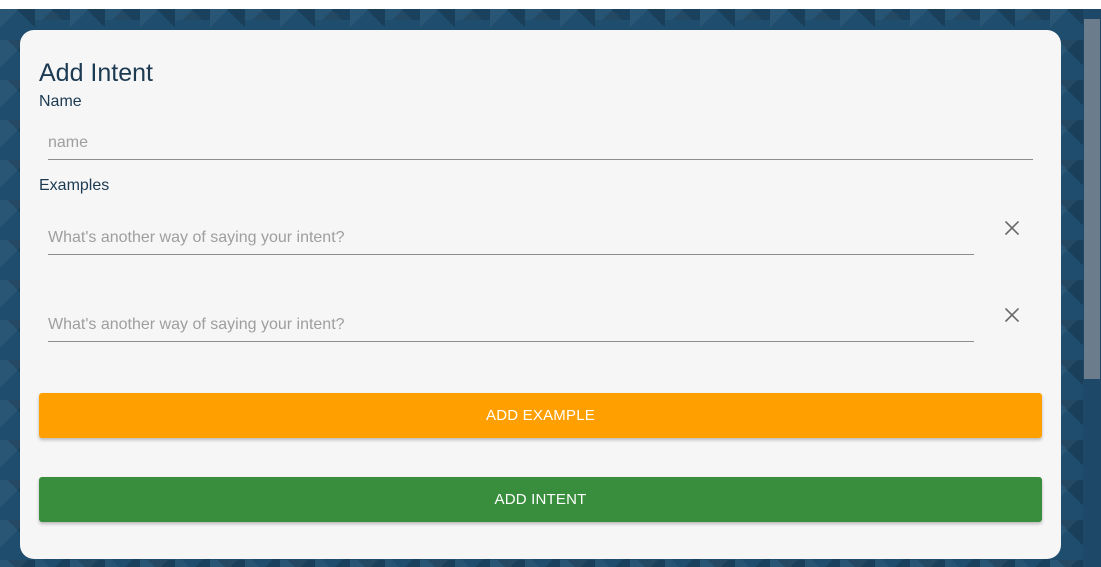  Describe the element at coordinates (60, 101) in the screenshot. I see `name-label: Name` at that location.